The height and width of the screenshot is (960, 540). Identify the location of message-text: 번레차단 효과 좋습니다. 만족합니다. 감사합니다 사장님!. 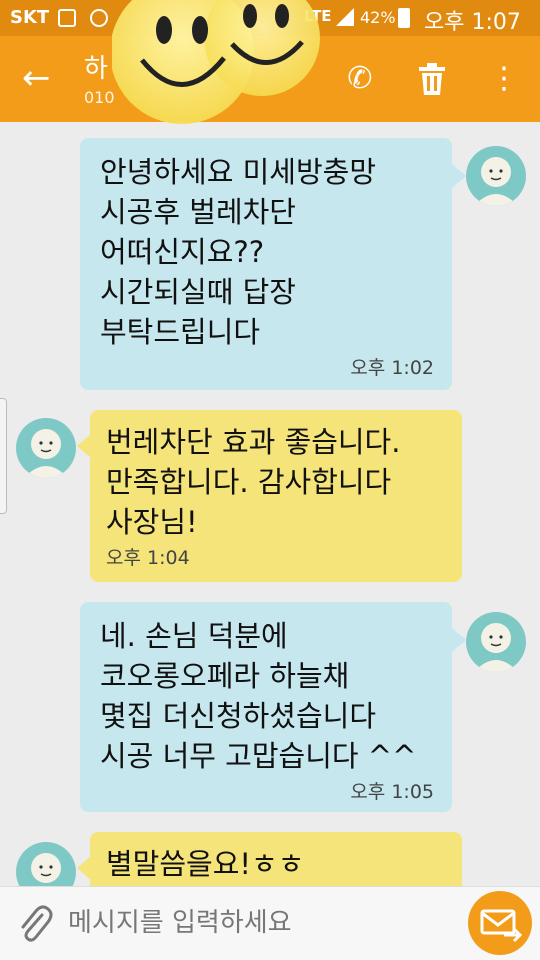
(253, 482).